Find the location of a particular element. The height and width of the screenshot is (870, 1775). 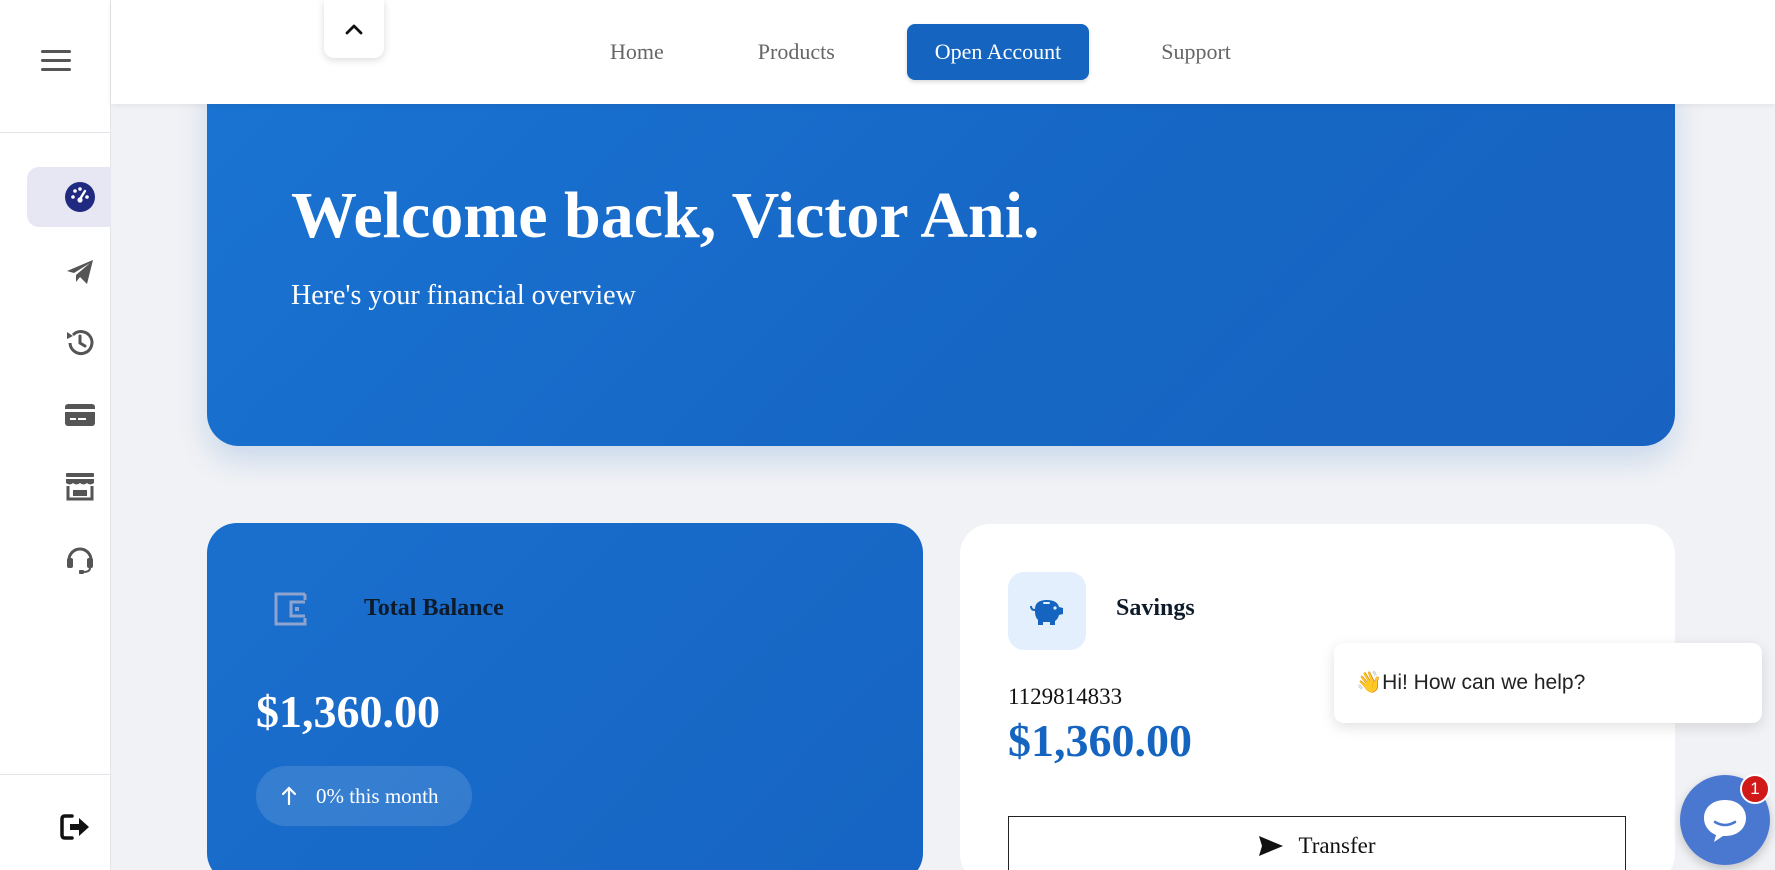

history-icon is located at coordinates (80, 343).